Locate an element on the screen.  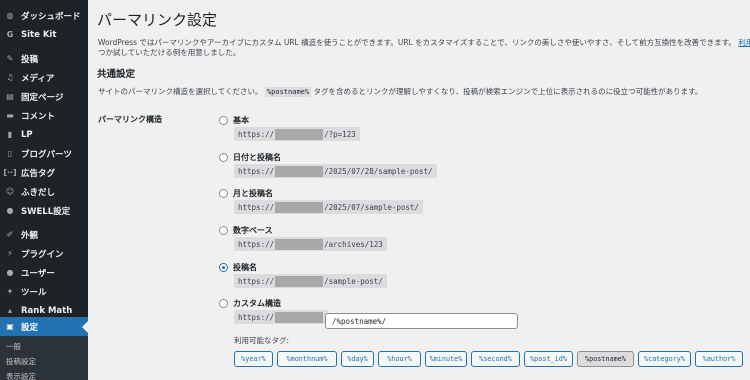
rankmath-icon: ▴ is located at coordinates (9, 310).